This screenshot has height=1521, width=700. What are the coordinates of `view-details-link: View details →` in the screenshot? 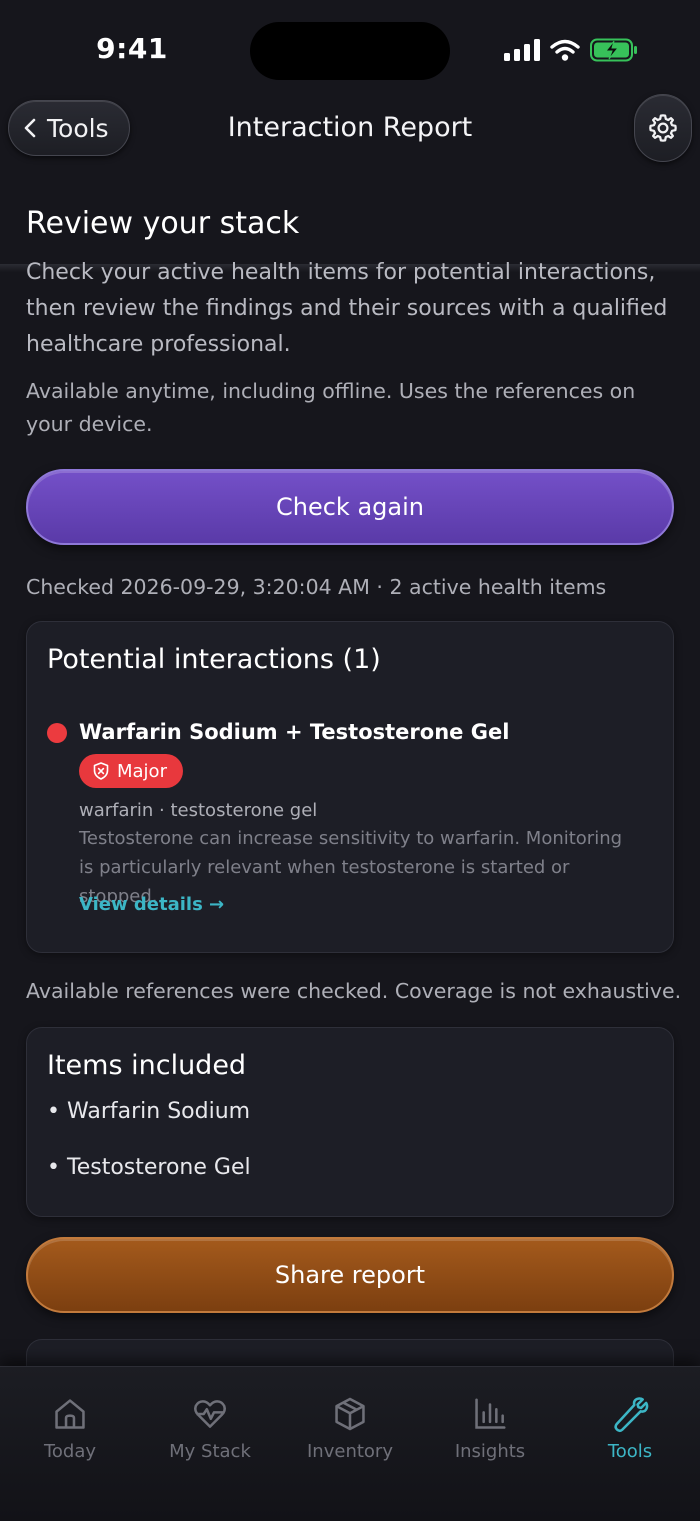 It's located at (151, 904).